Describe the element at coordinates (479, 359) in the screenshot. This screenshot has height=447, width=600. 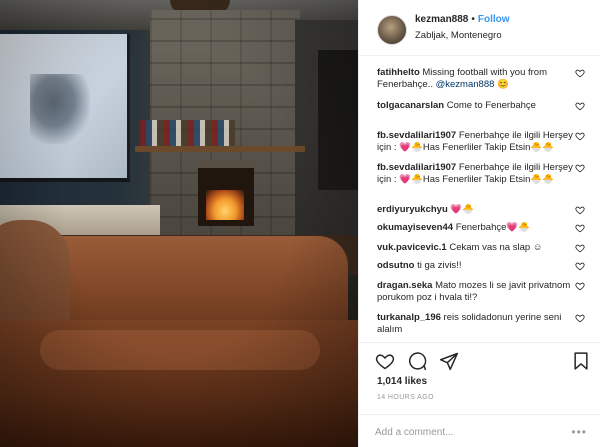
I see `action-bar` at that location.